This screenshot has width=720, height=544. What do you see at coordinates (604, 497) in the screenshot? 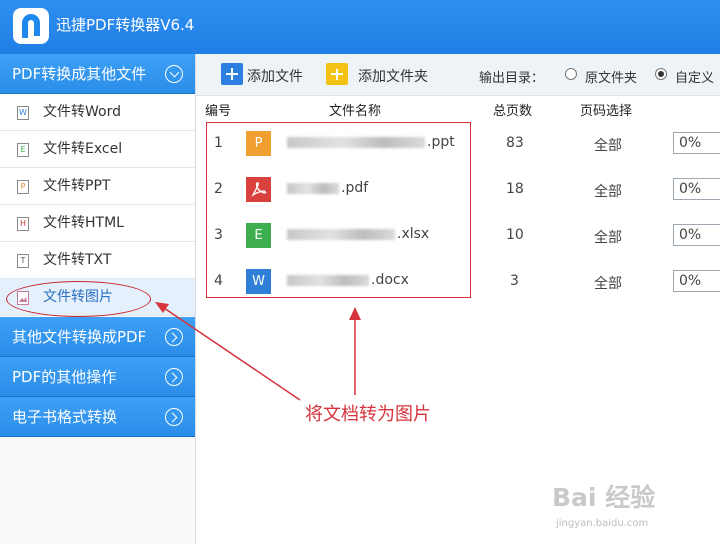
I see `baidu-watermark: Bai 经验` at bounding box center [604, 497].